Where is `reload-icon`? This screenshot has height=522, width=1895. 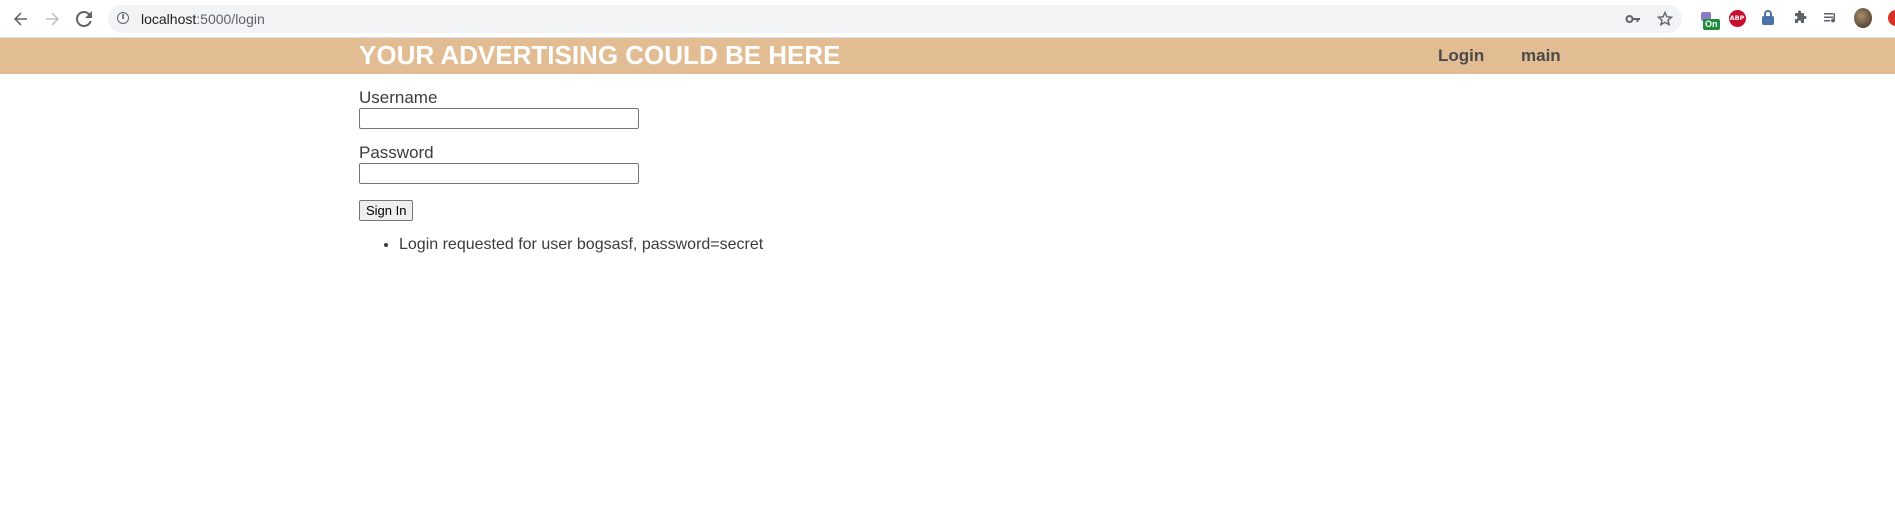
reload-icon is located at coordinates (84, 19).